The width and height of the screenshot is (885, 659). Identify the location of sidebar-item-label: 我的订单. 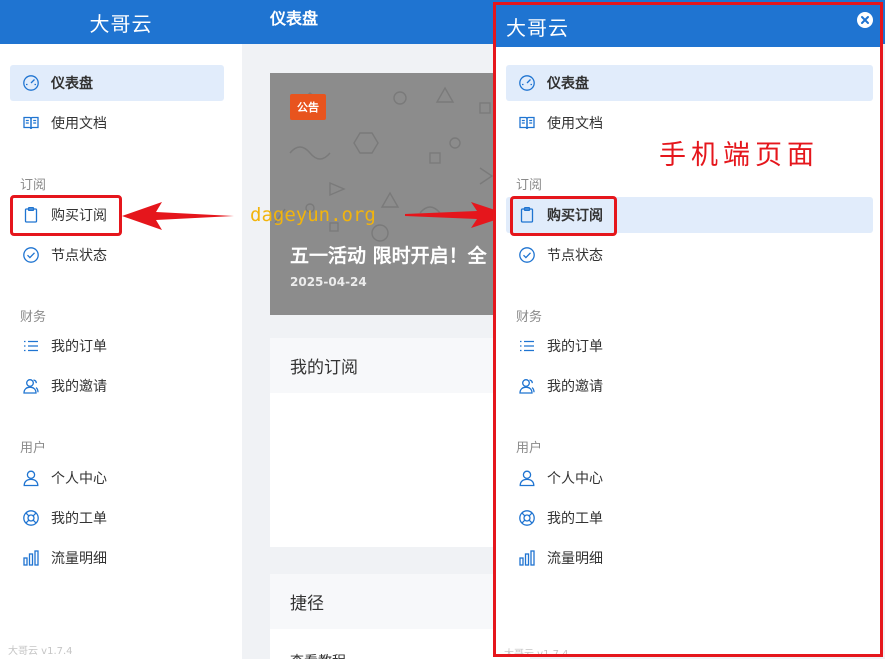
(79, 347).